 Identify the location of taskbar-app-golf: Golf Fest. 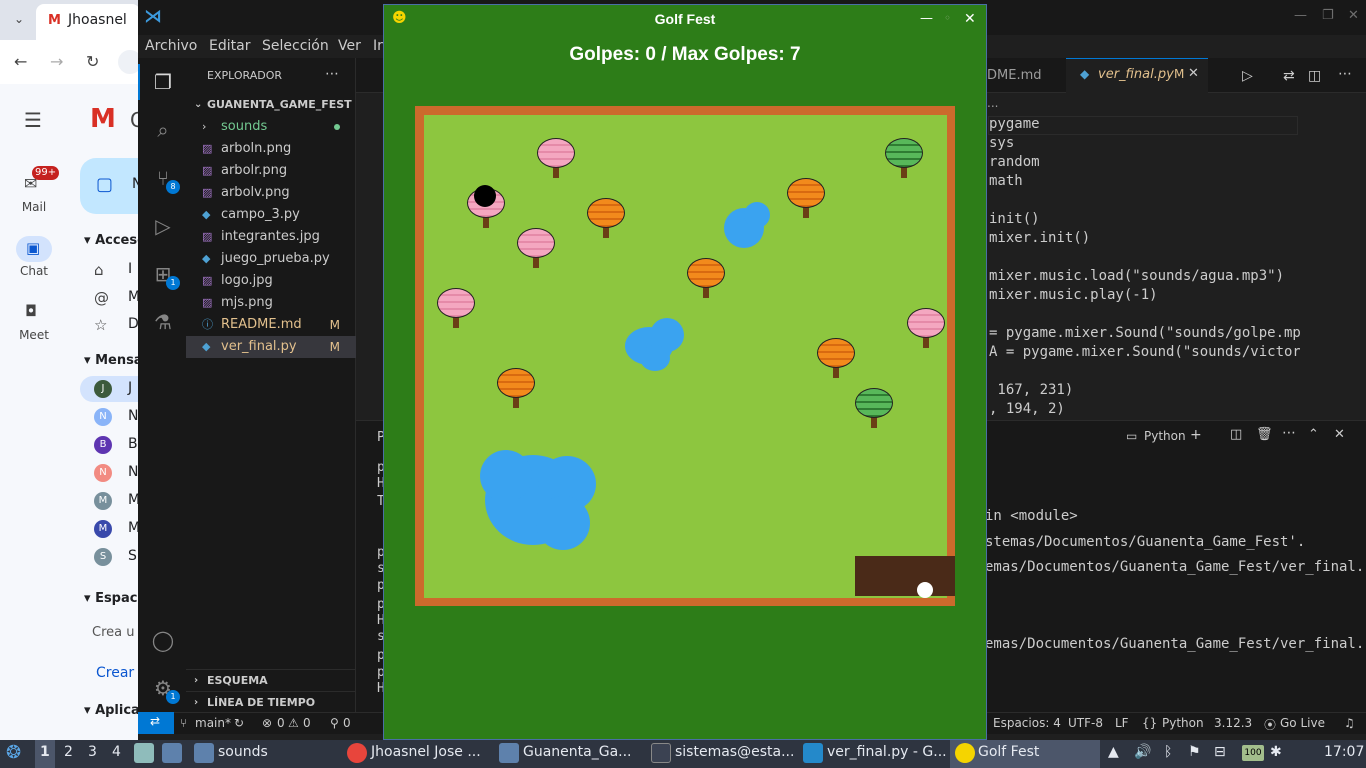
(1008, 752).